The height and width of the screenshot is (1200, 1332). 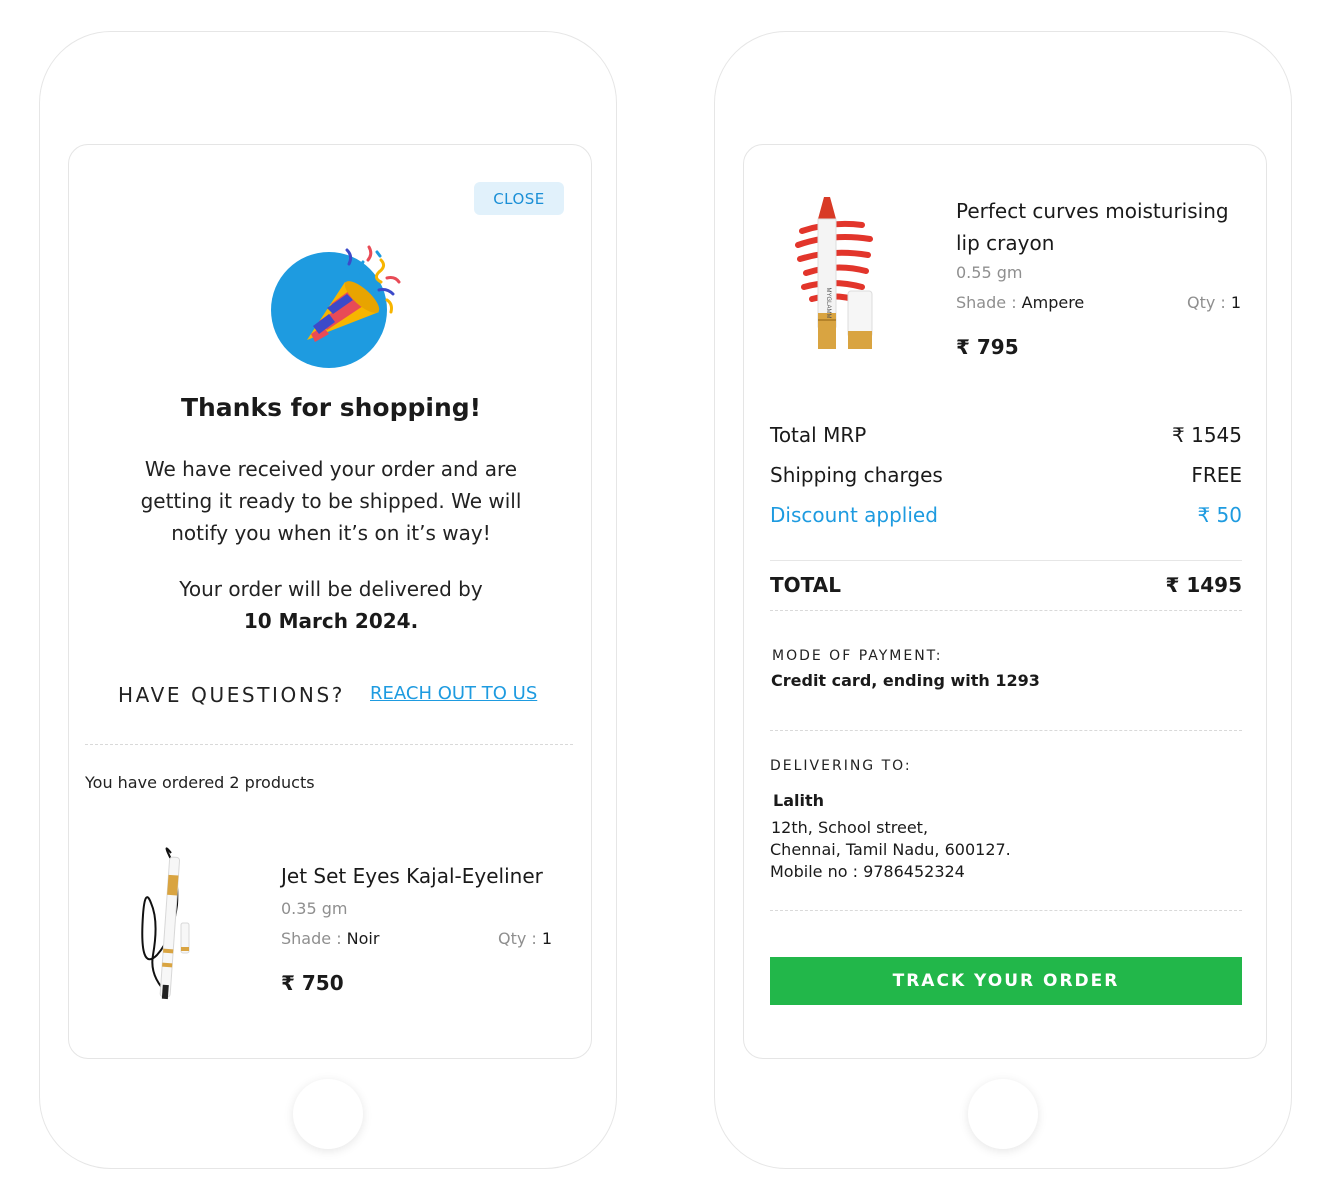 What do you see at coordinates (1092, 227) in the screenshot?
I see `product-name: Perfect curves moisturising lip crayon` at bounding box center [1092, 227].